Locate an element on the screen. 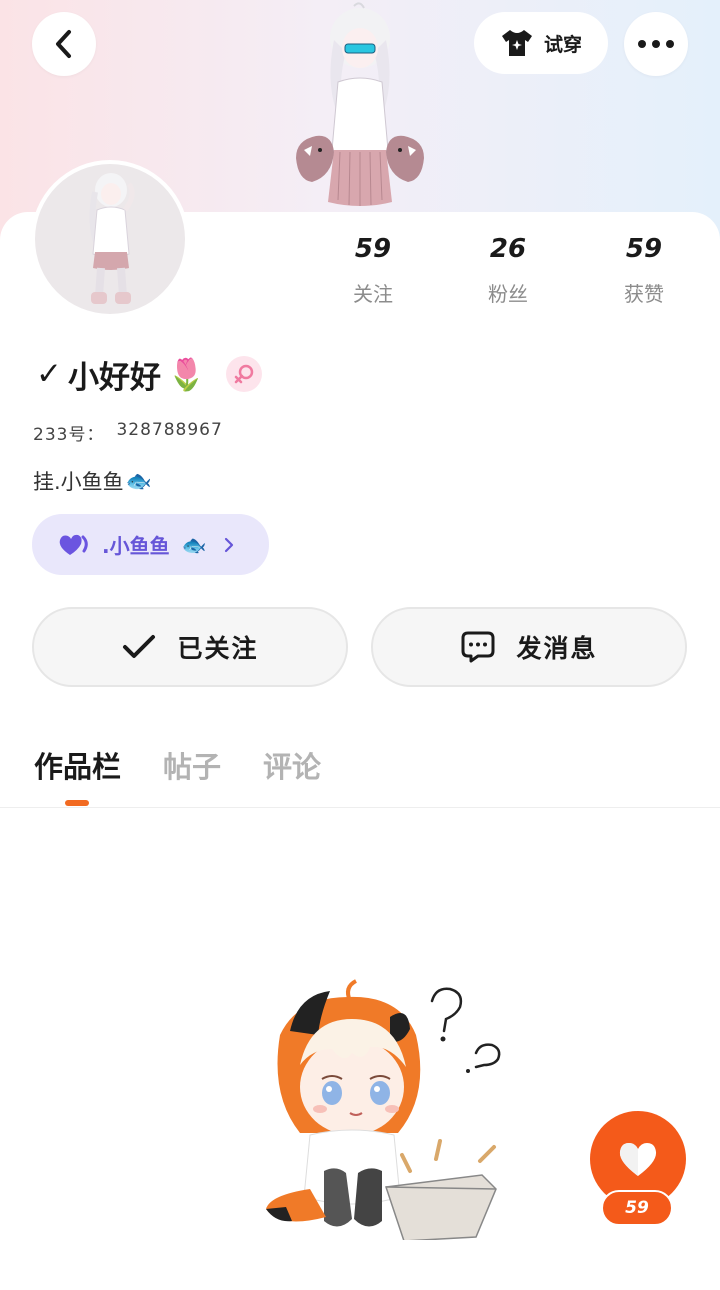 The image size is (720, 1290). fish-emoji: 🐟 is located at coordinates (138, 480).